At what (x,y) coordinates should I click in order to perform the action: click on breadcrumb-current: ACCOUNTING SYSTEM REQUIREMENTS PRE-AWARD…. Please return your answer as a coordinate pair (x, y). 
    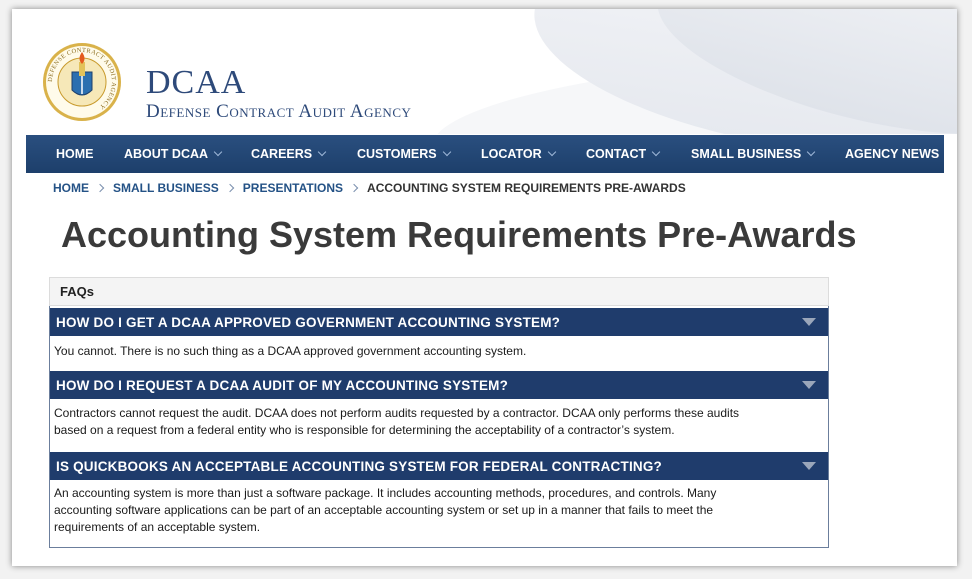
    Looking at the image, I should click on (526, 188).